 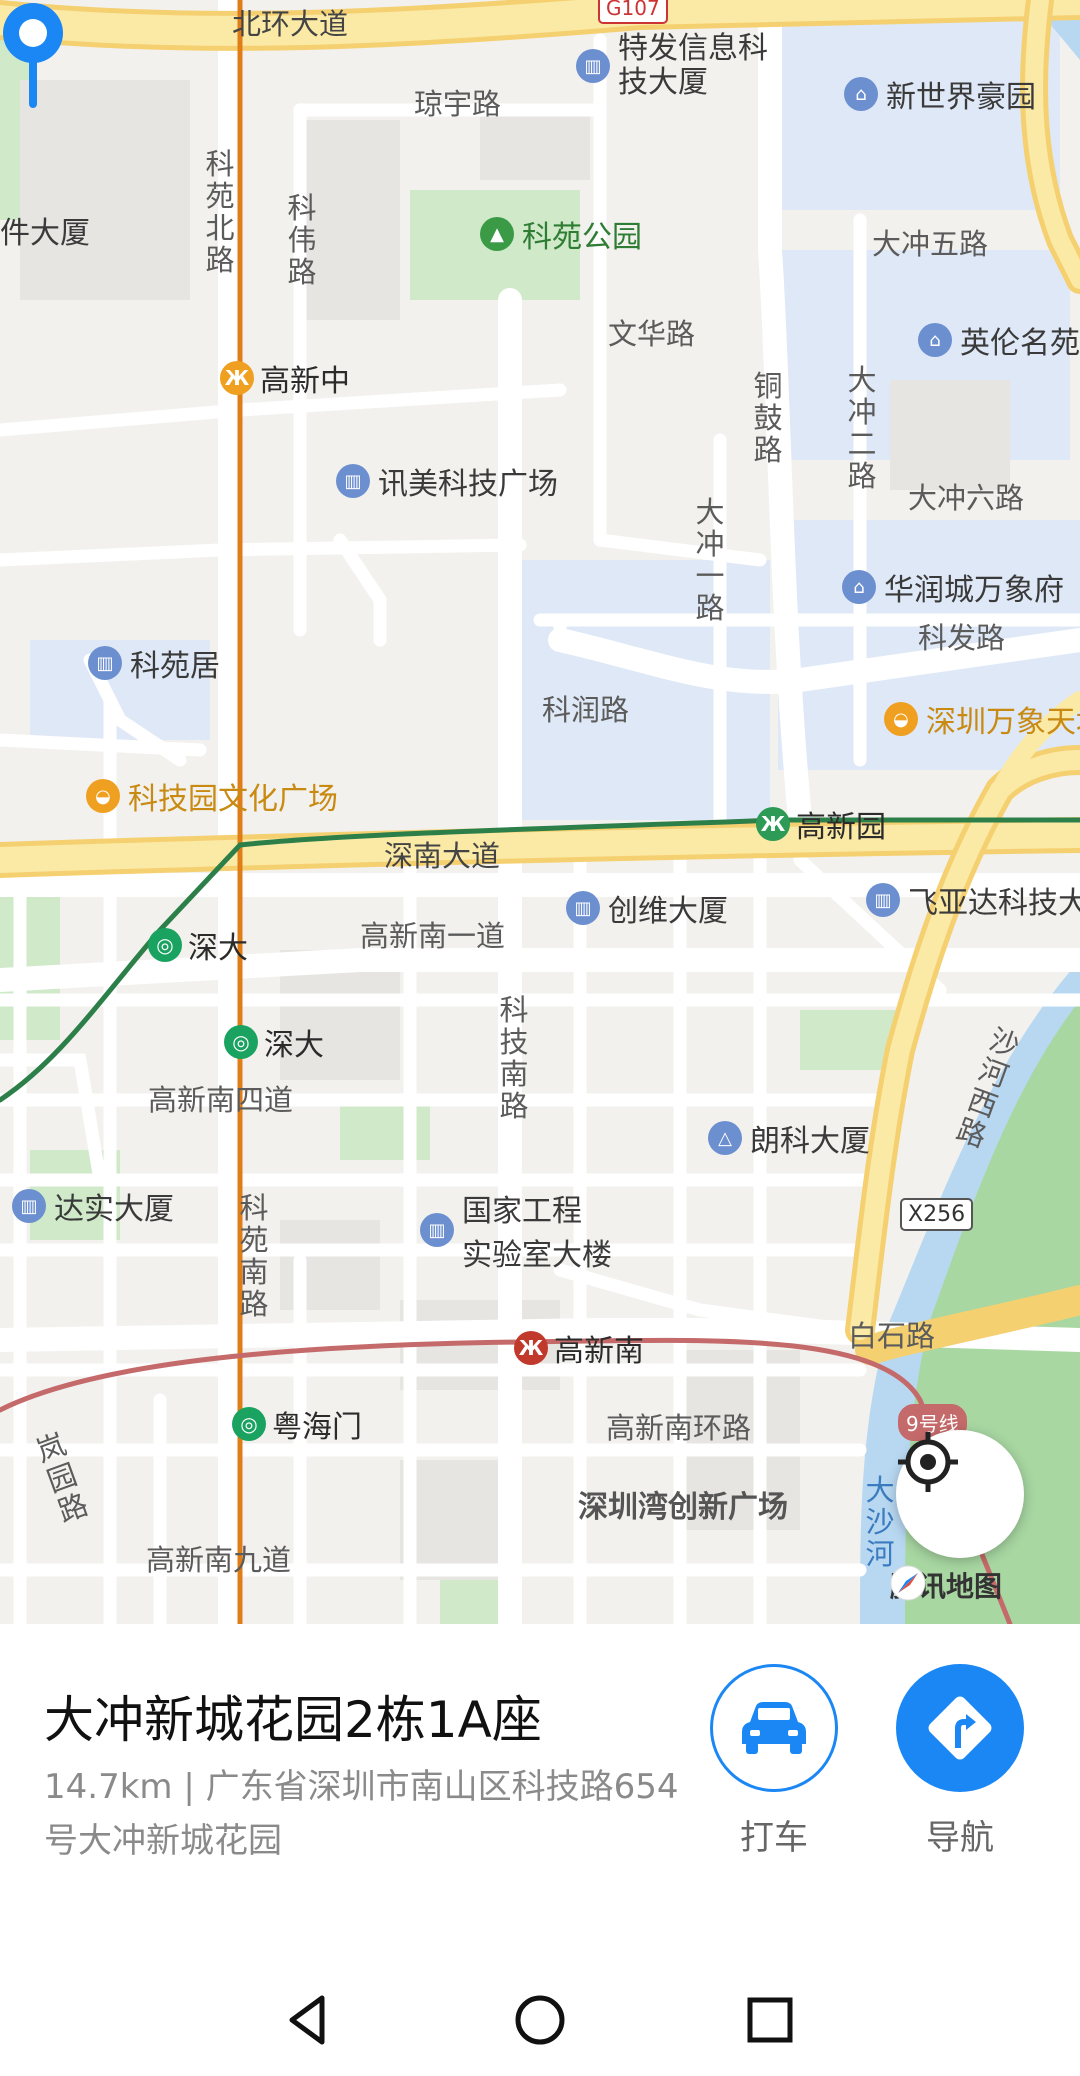 I want to click on poi-xinshijie-label: 新世界豪园, so click(x=961, y=97).